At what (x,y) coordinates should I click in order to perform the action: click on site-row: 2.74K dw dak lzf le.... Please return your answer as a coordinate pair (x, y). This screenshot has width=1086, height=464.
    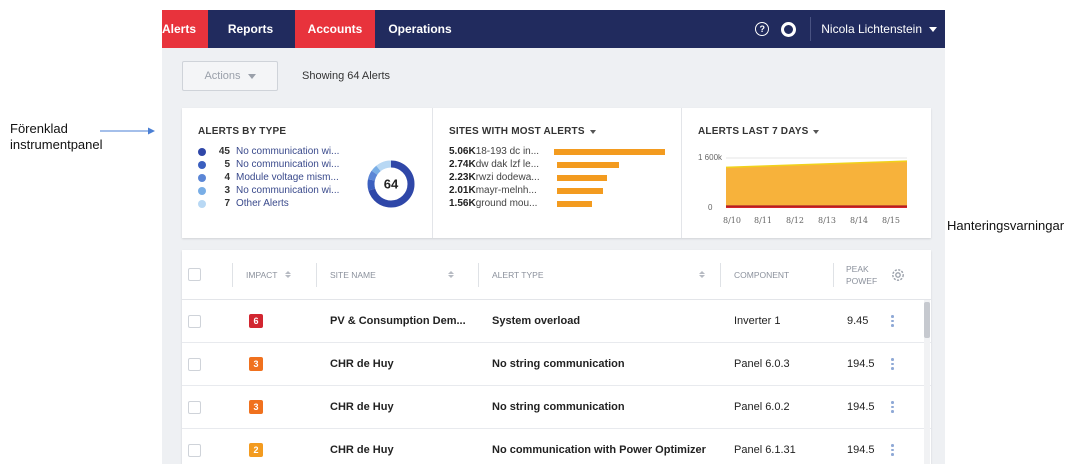
    Looking at the image, I should click on (557, 164).